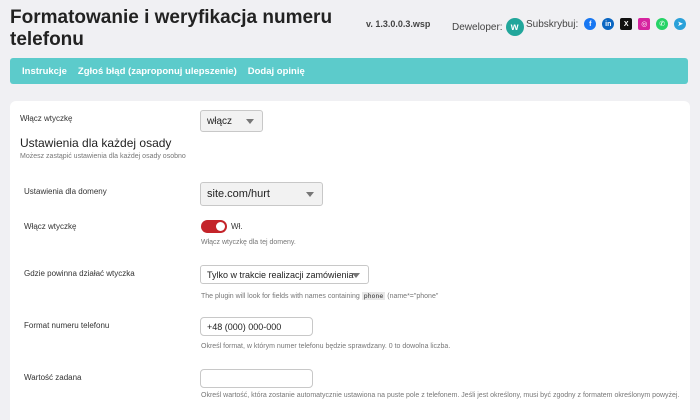 The width and height of the screenshot is (700, 420). I want to click on domain-label: Ustawienia dla domeny, so click(65, 191).